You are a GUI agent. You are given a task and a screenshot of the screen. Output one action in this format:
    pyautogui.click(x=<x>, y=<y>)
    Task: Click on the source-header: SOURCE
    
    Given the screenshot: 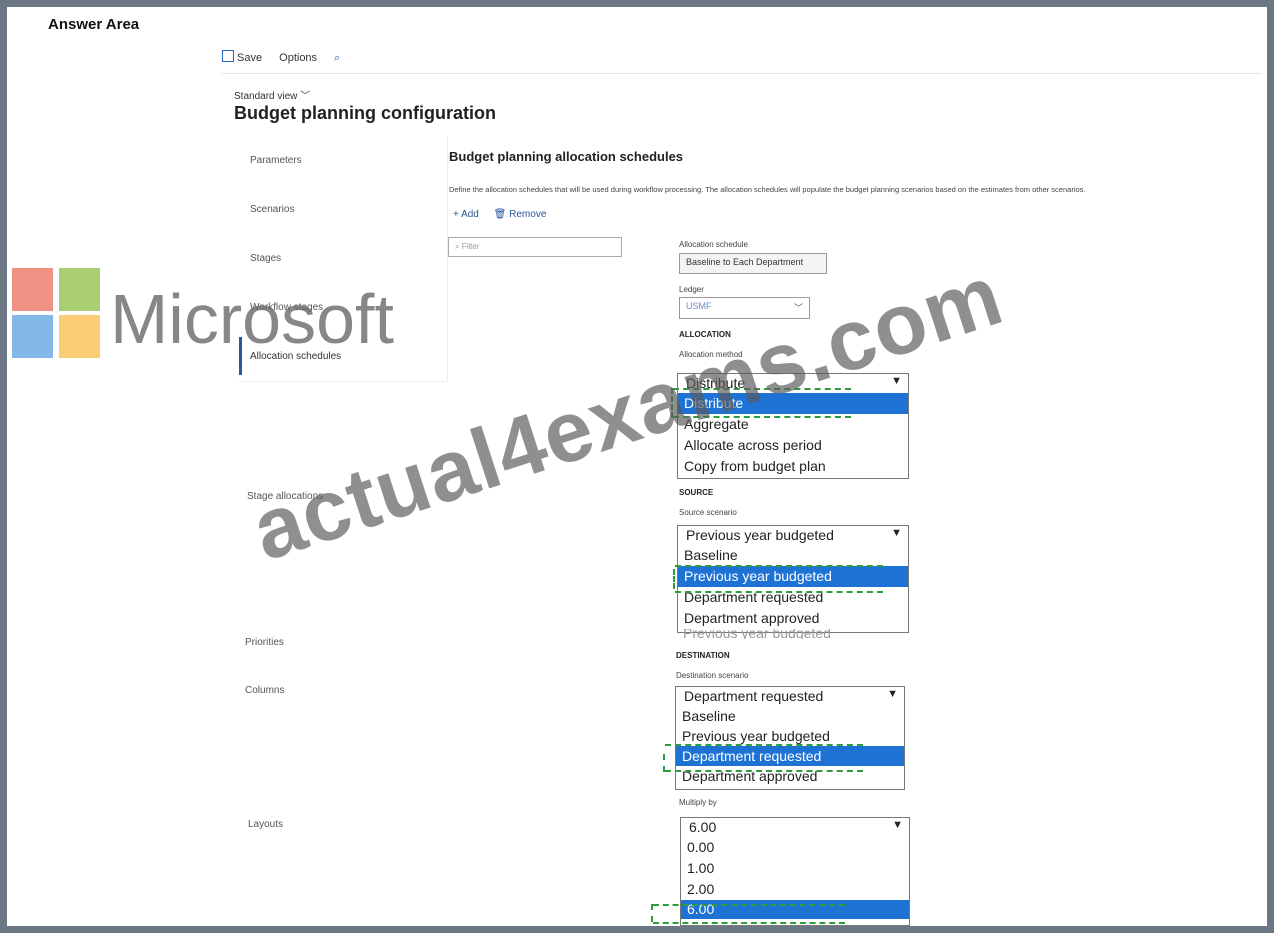 What is the action you would take?
    pyautogui.click(x=696, y=492)
    